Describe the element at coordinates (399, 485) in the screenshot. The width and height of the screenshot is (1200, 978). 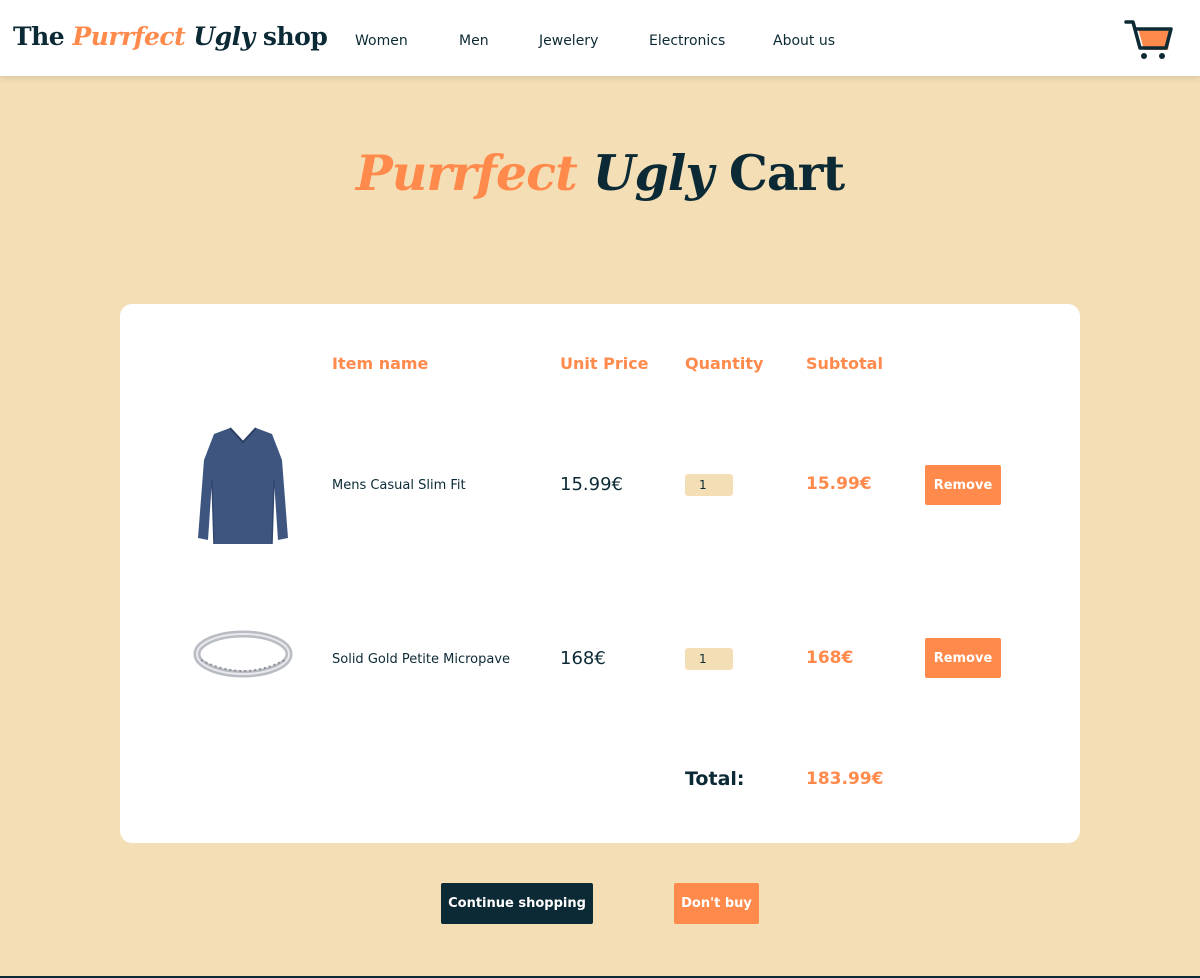
I see `item-name: Mens Casual Slim Fit` at that location.